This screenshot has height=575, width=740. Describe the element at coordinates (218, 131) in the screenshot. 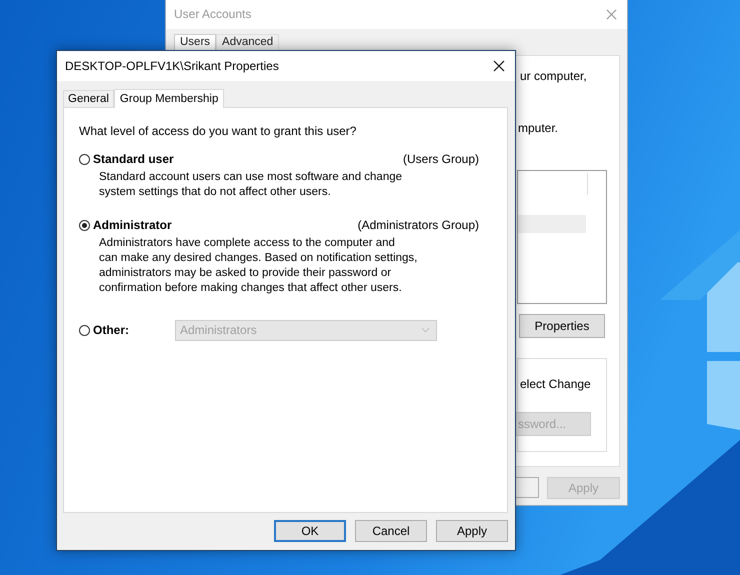

I see `question-text: What level of access do you want to grant this user?` at that location.